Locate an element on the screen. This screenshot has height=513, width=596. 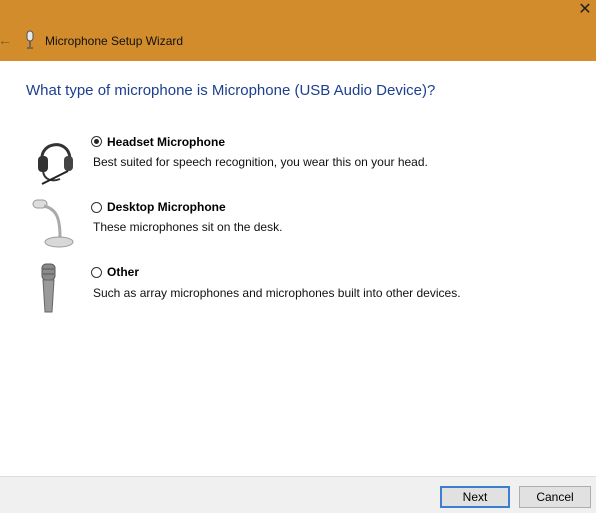
microphone-app-icon is located at coordinates (30, 39).